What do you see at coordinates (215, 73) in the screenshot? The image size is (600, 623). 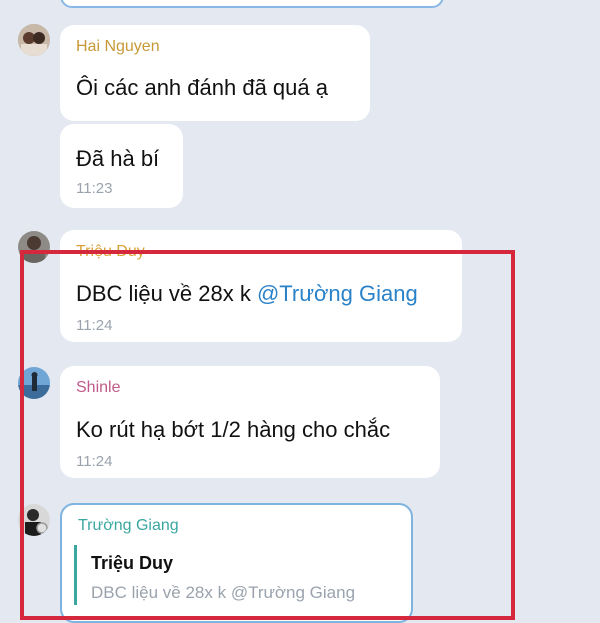 I see `message-bubble: Hai Nguyen Ôi các anh đánh đã quá ạ` at bounding box center [215, 73].